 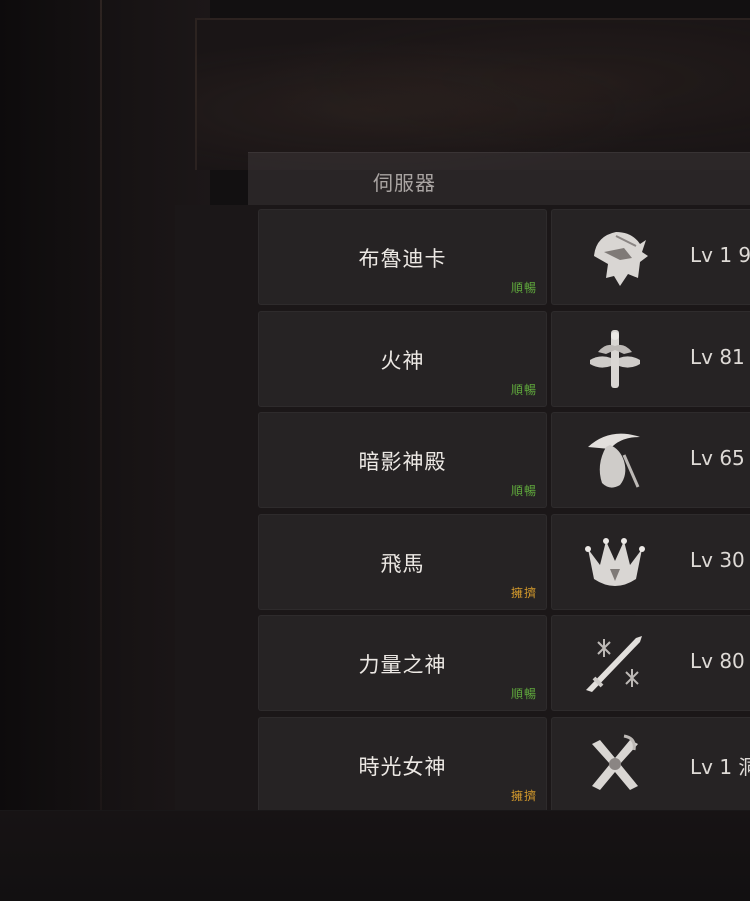 What do you see at coordinates (101, 450) in the screenshot?
I see `background-frame-line` at bounding box center [101, 450].